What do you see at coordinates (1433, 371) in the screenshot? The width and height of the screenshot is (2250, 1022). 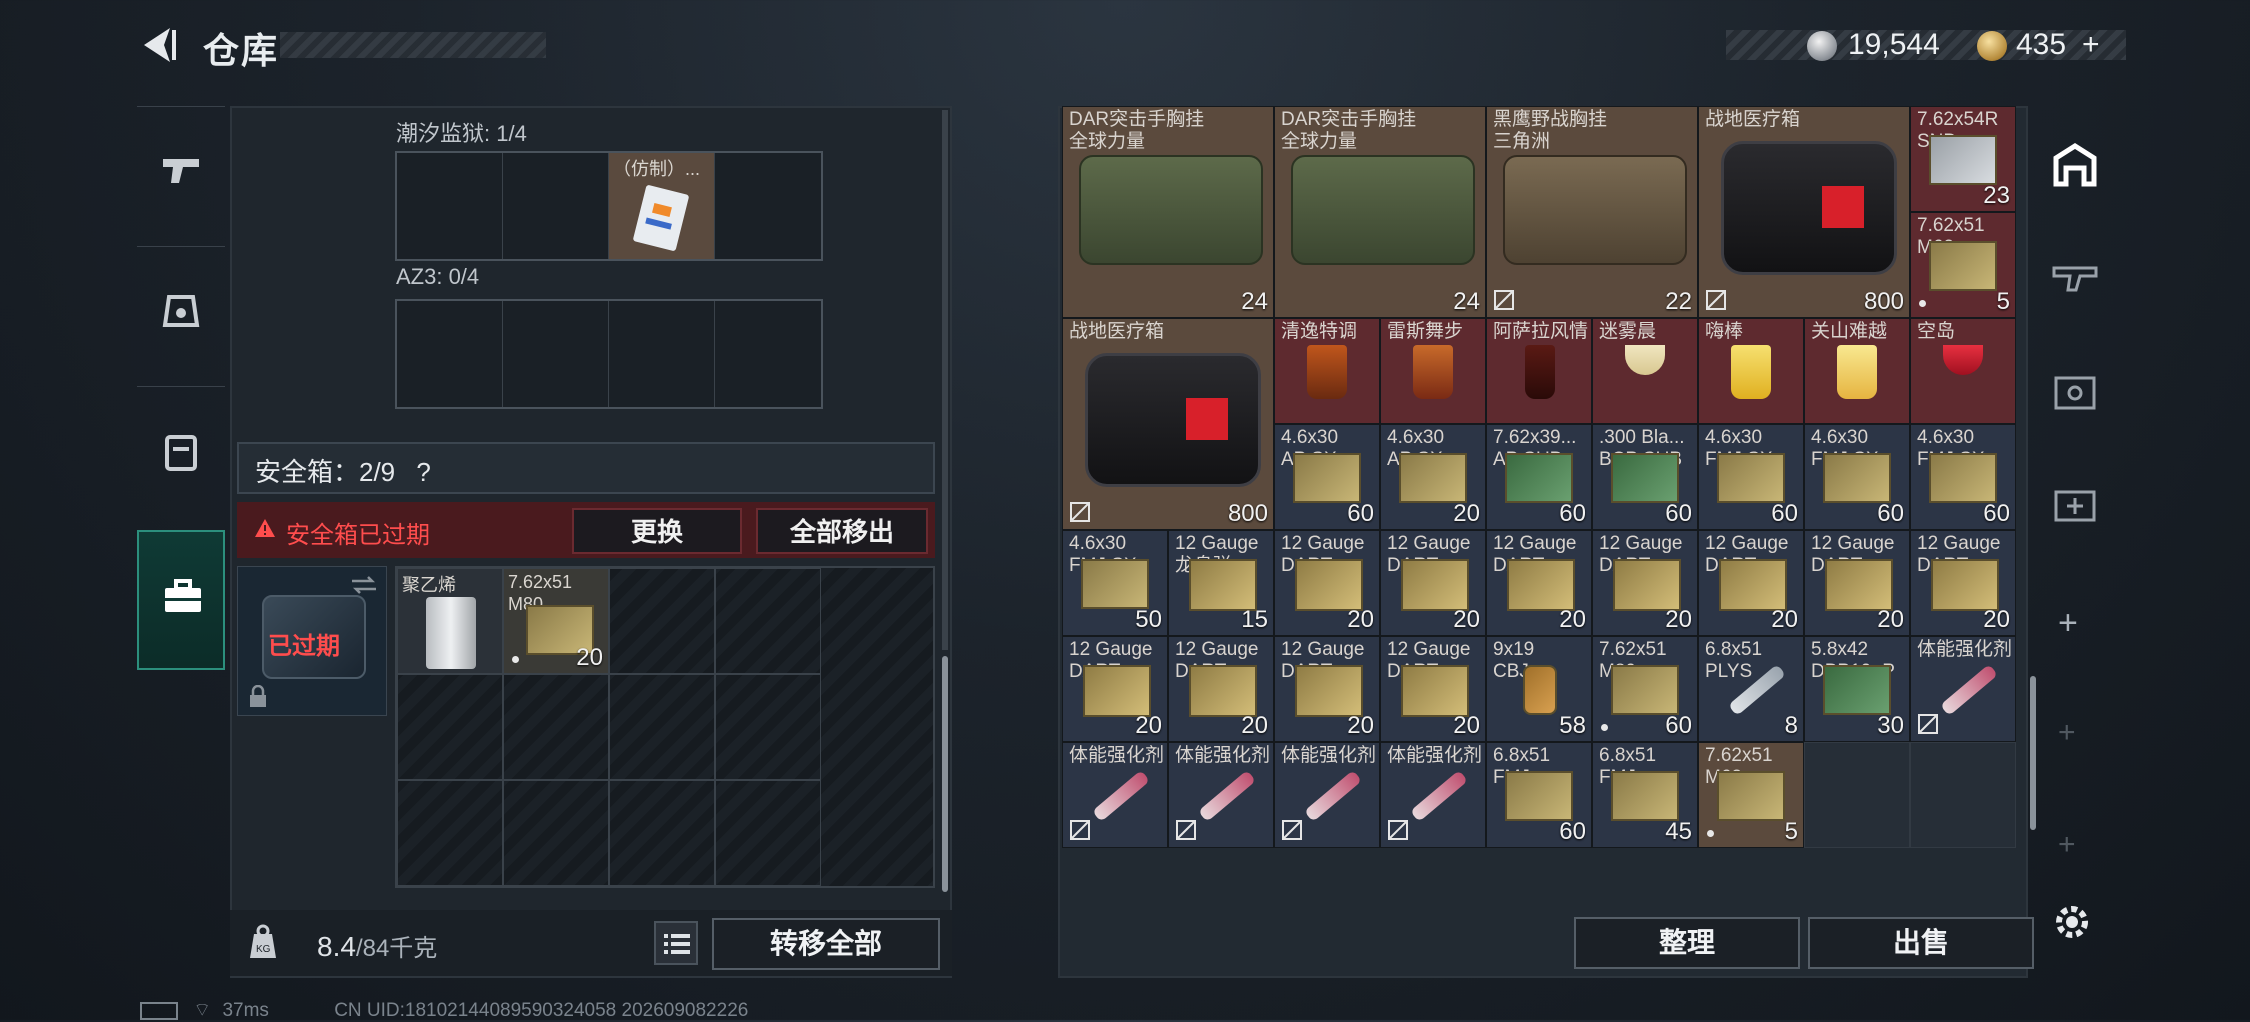 I see `inventory-item-drink: 雷斯舞步` at bounding box center [1433, 371].